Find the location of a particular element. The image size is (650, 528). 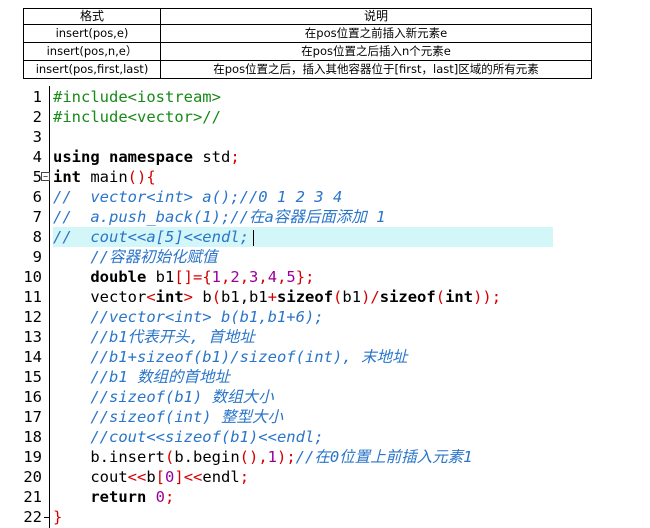

code-text: #include<iostream> is located at coordinates (303, 97).